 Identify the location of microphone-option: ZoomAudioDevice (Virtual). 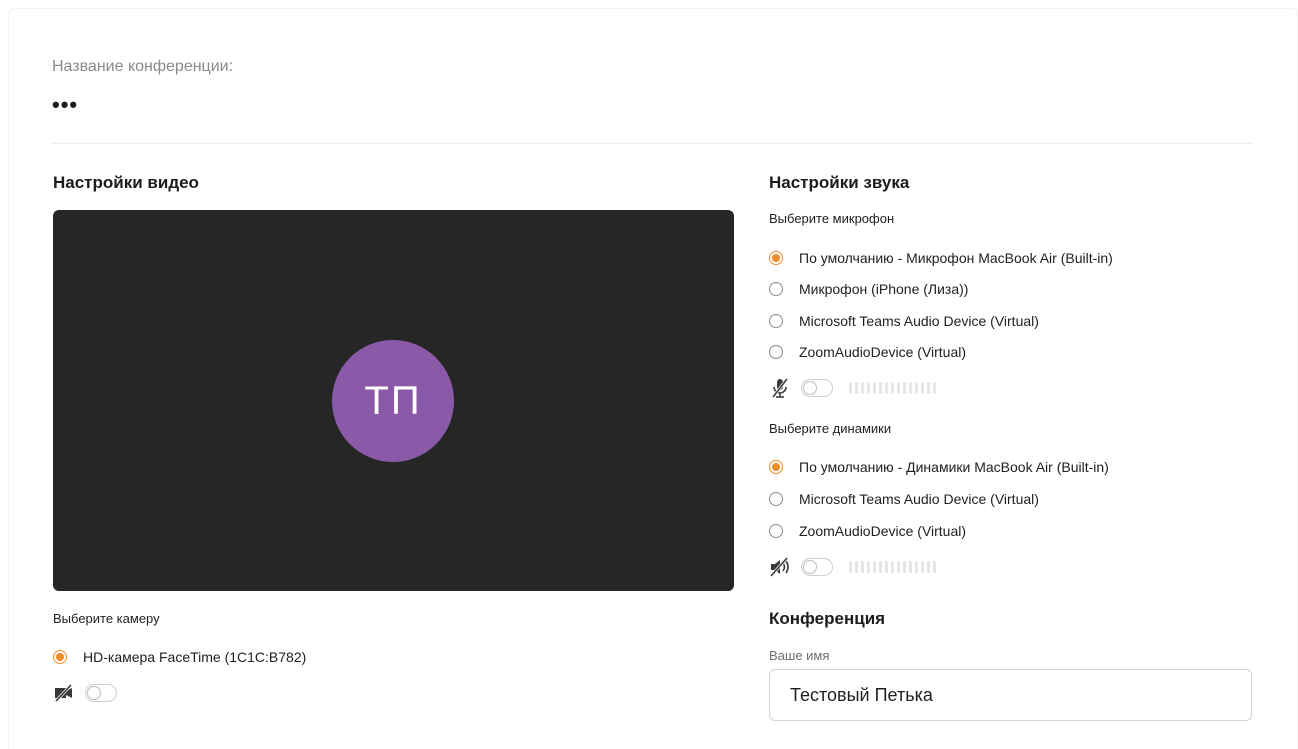
(867, 352).